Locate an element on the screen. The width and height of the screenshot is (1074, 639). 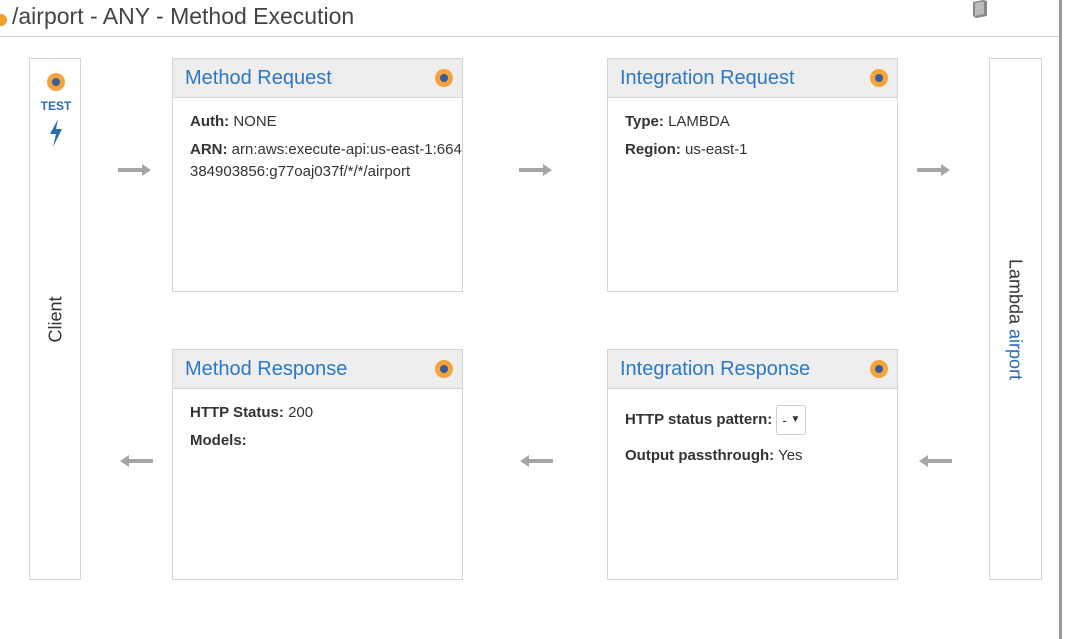
method-response-panel: Method Response HTTP Status: 200 Models: is located at coordinates (317, 464).